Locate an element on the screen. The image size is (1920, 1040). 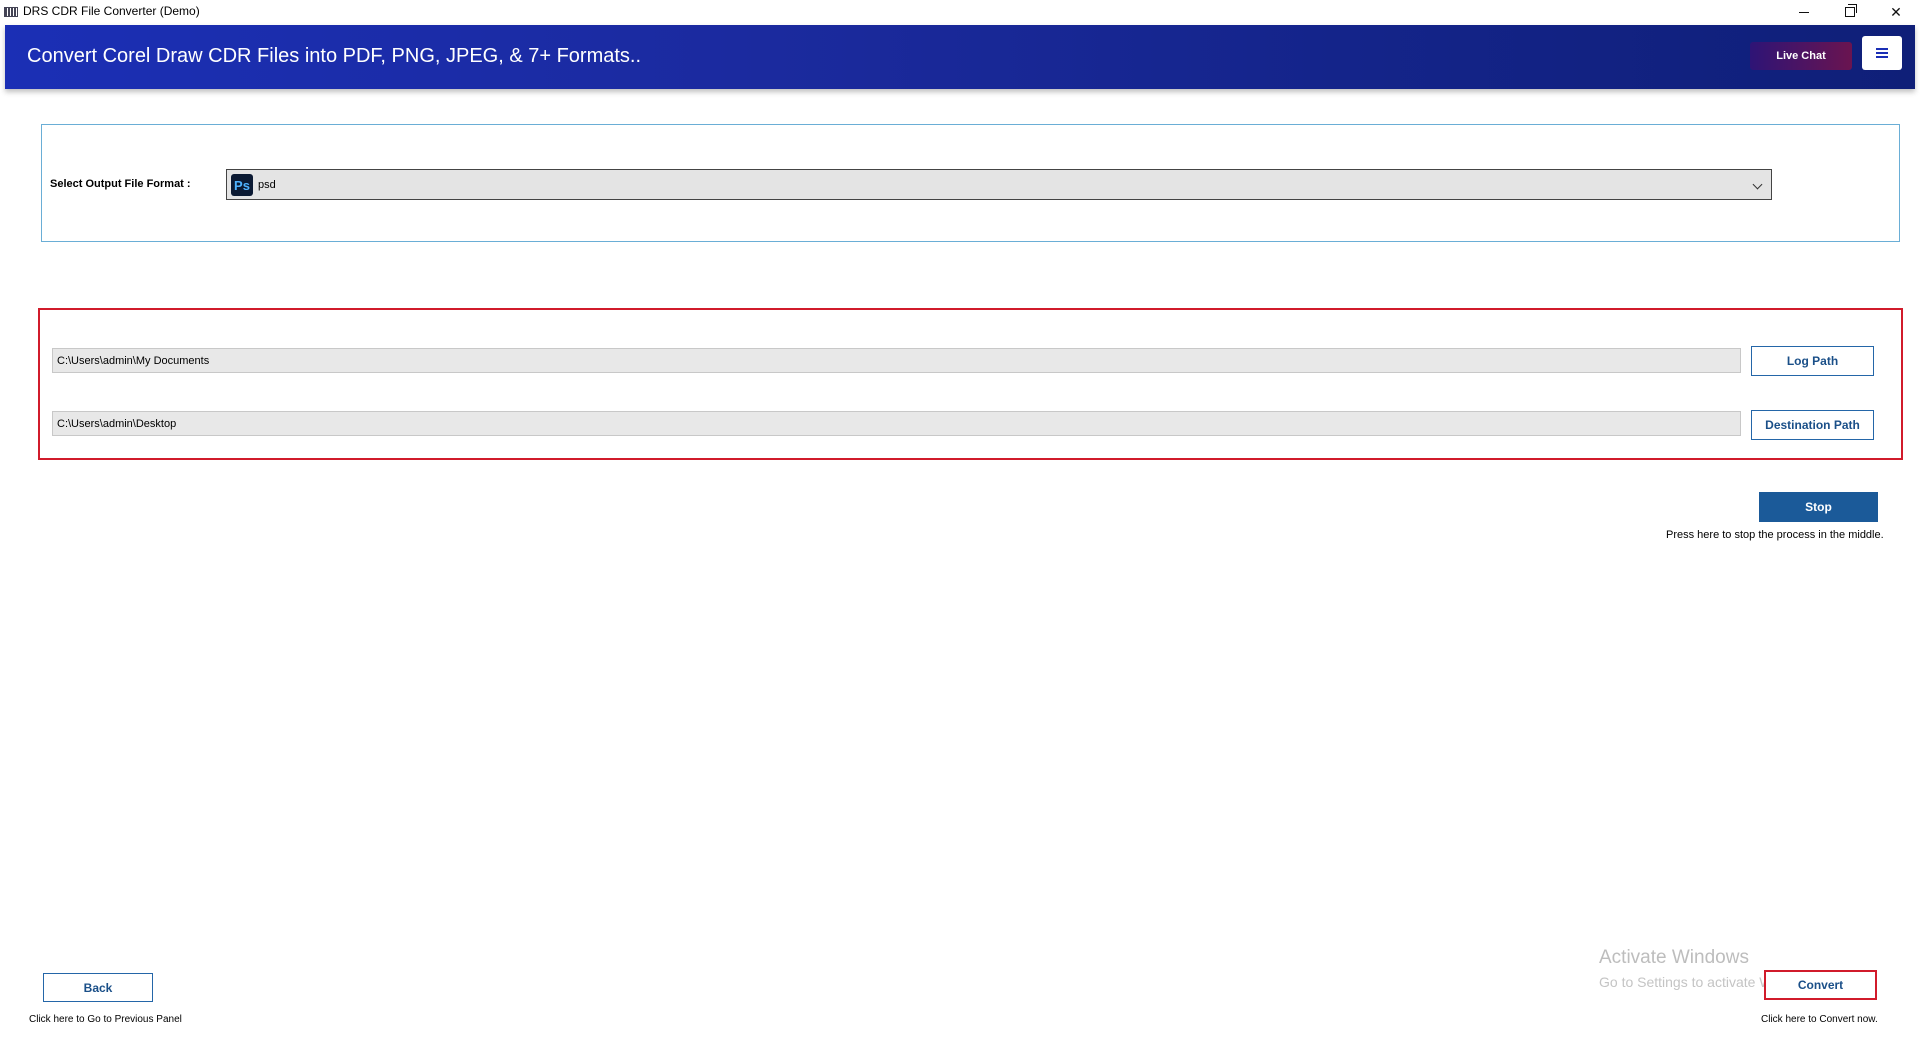
back-button: Back is located at coordinates (98, 987).